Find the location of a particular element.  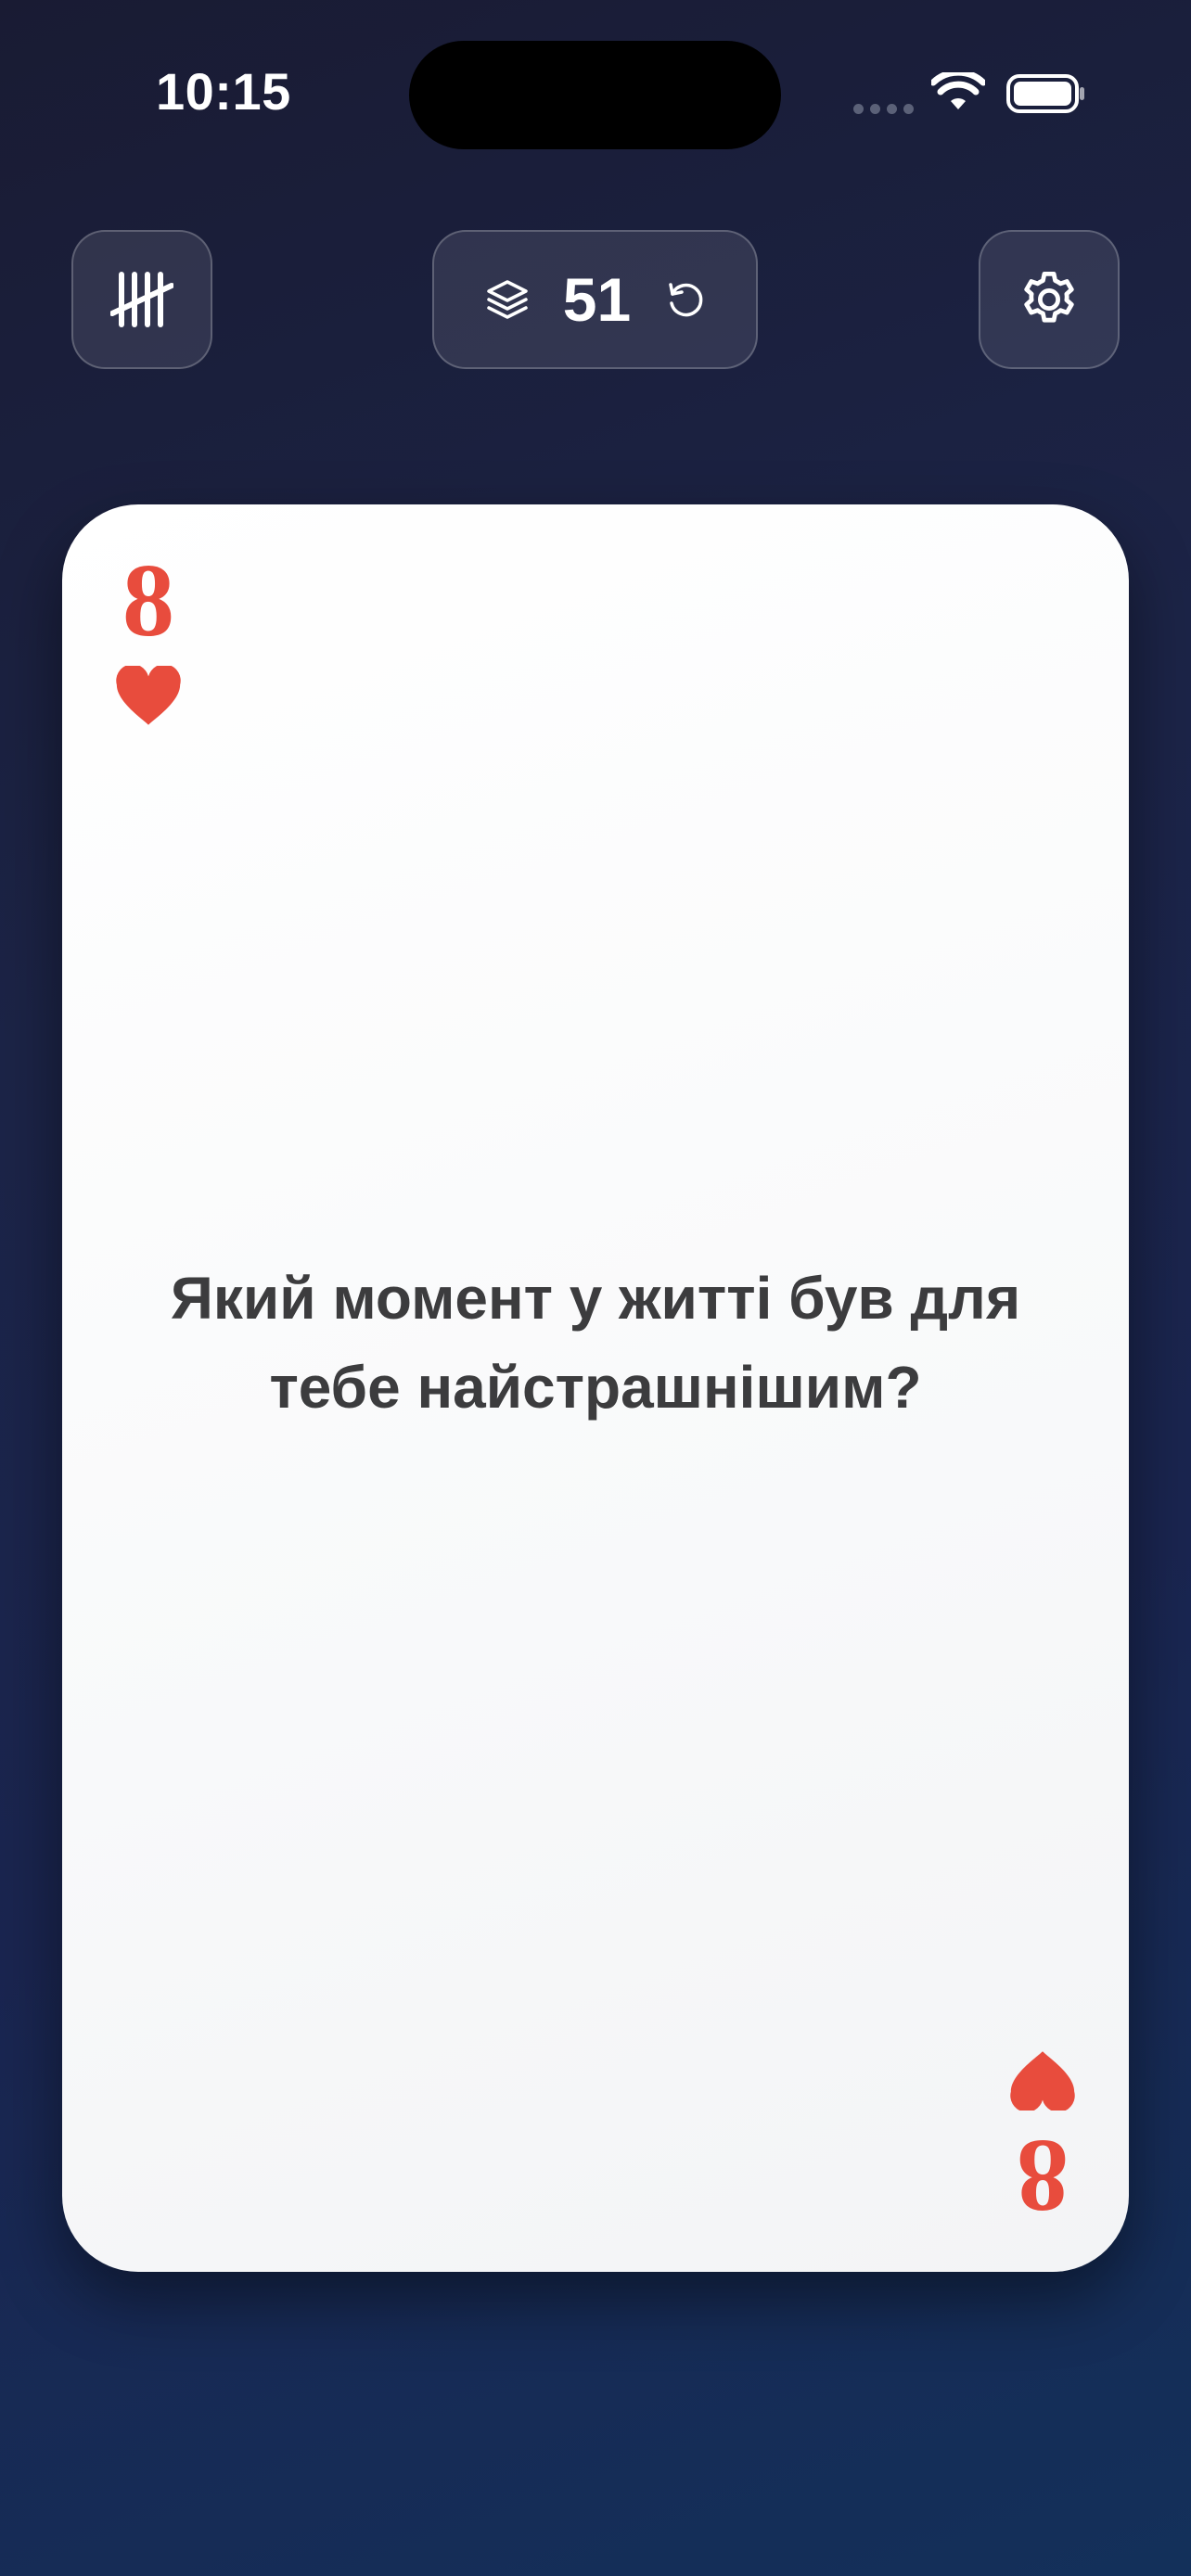

card-corner-top: 8 is located at coordinates (148, 635).